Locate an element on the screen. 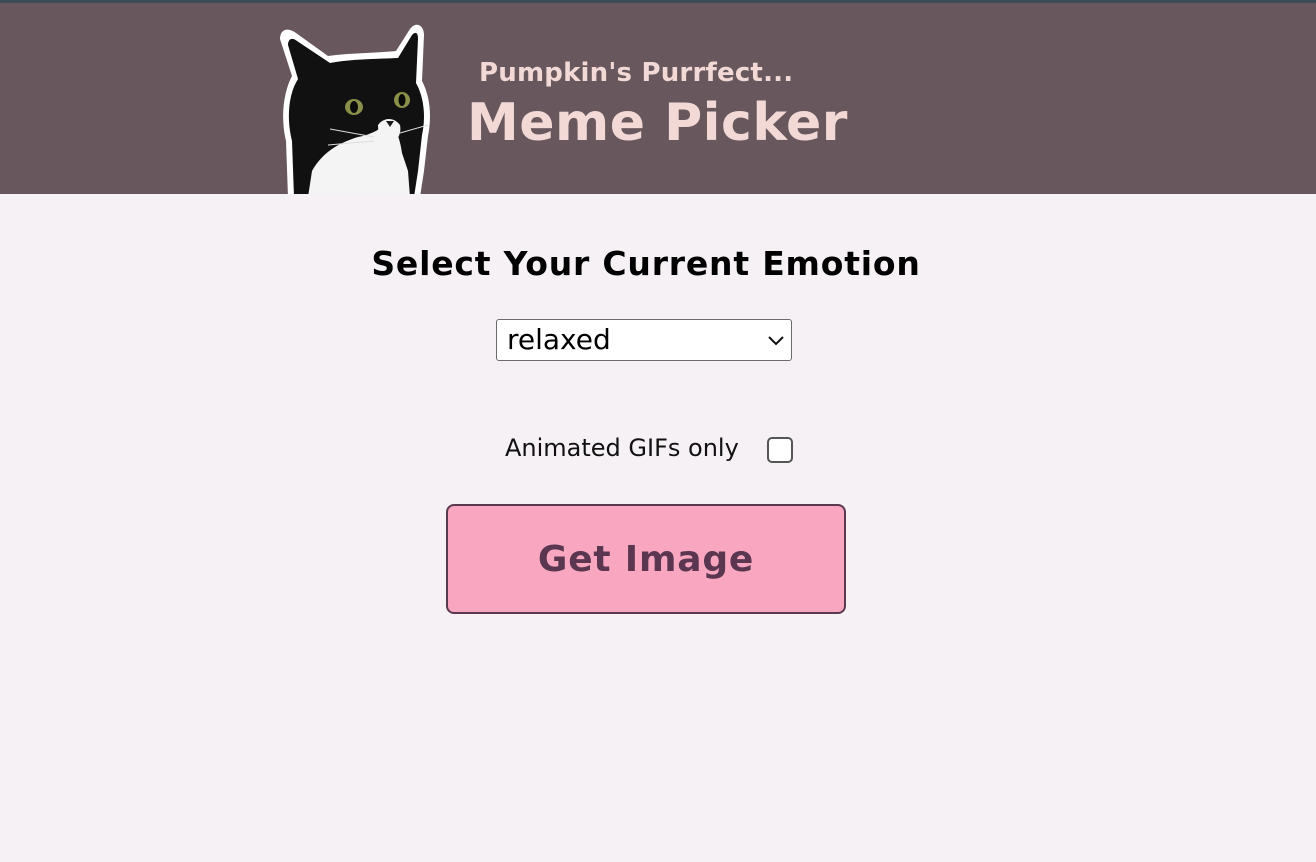 The height and width of the screenshot is (862, 1316). emotion-select-value: relaxed is located at coordinates (559, 339).